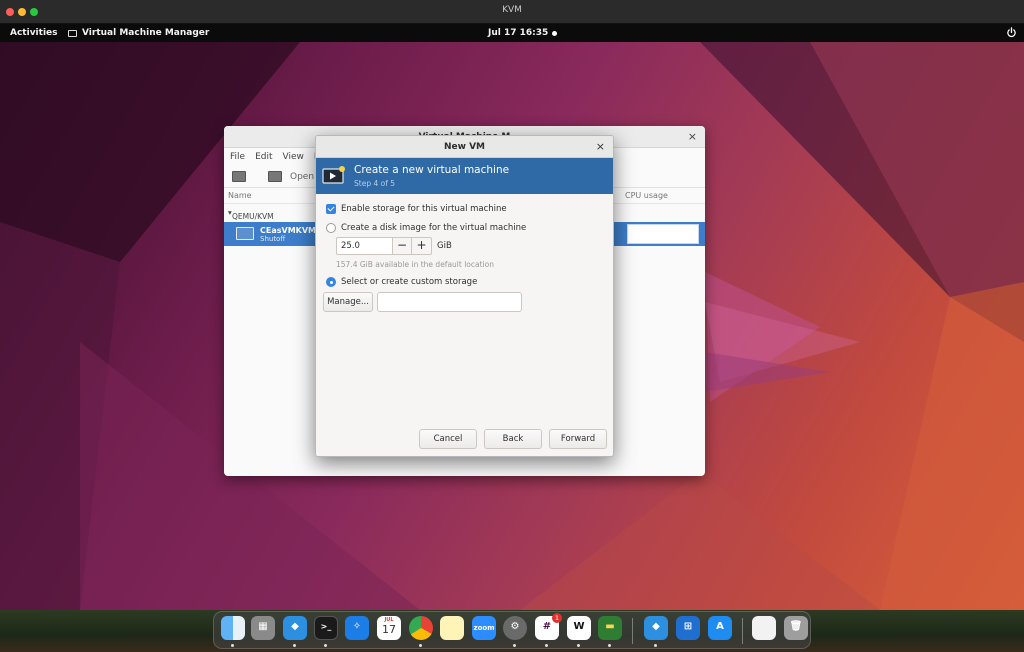 Image resolution: width=1024 pixels, height=652 pixels. Describe the element at coordinates (452, 628) in the screenshot. I see `notes-icon` at that location.